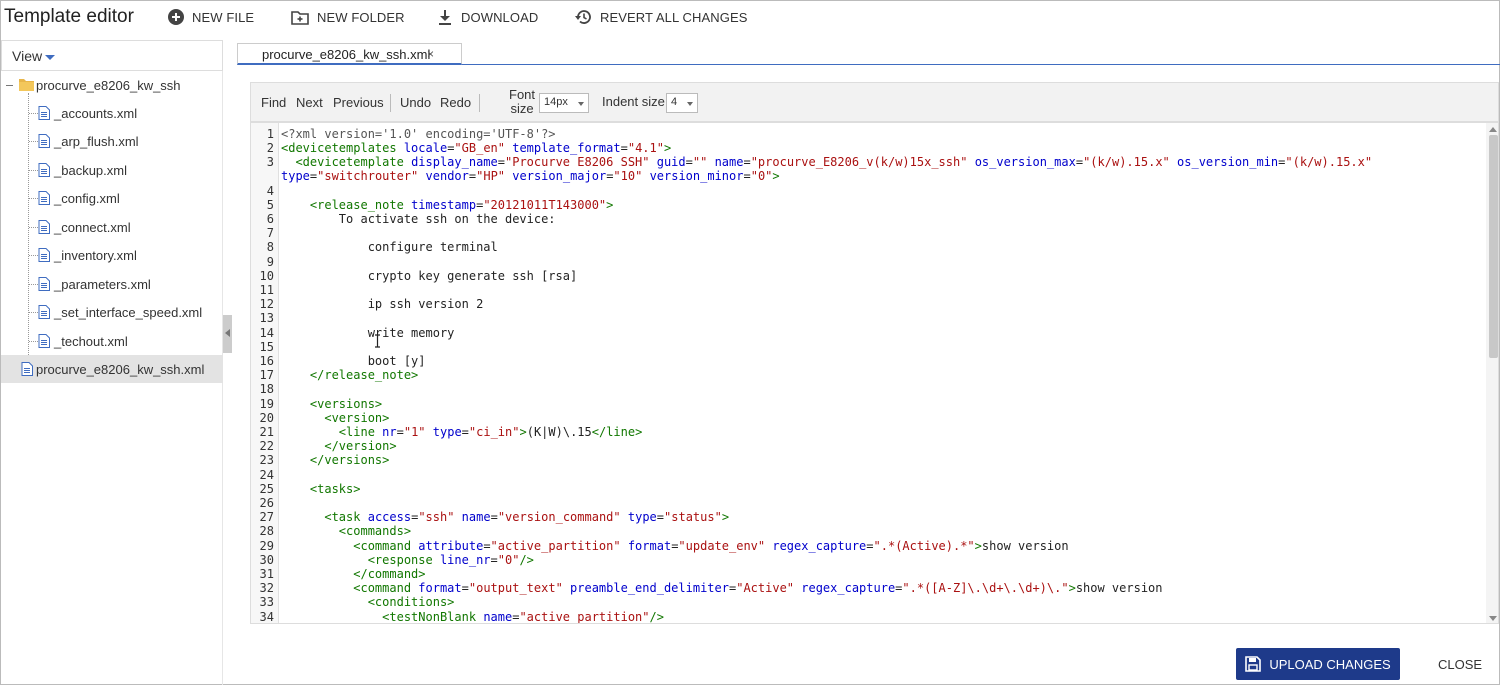  I want to click on download-label: DOWNLOAD, so click(500, 17).